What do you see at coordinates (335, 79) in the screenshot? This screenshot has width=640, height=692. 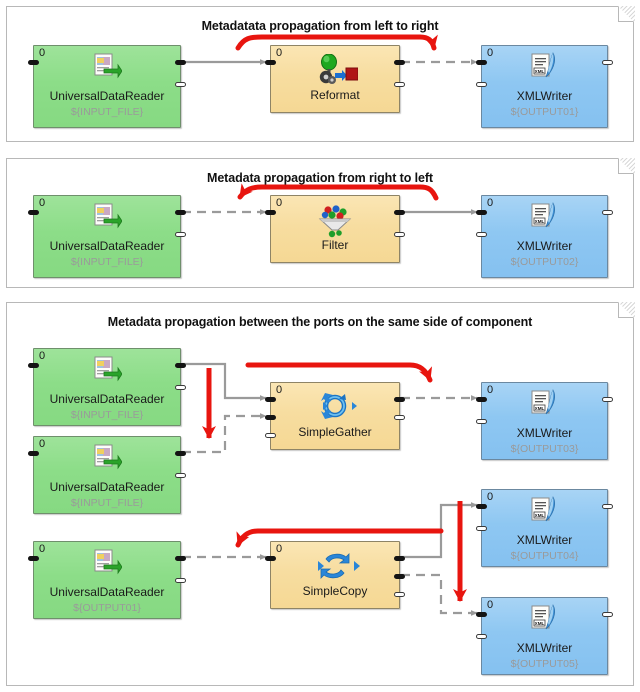 I see `component-reformat: 0 Reformat` at bounding box center [335, 79].